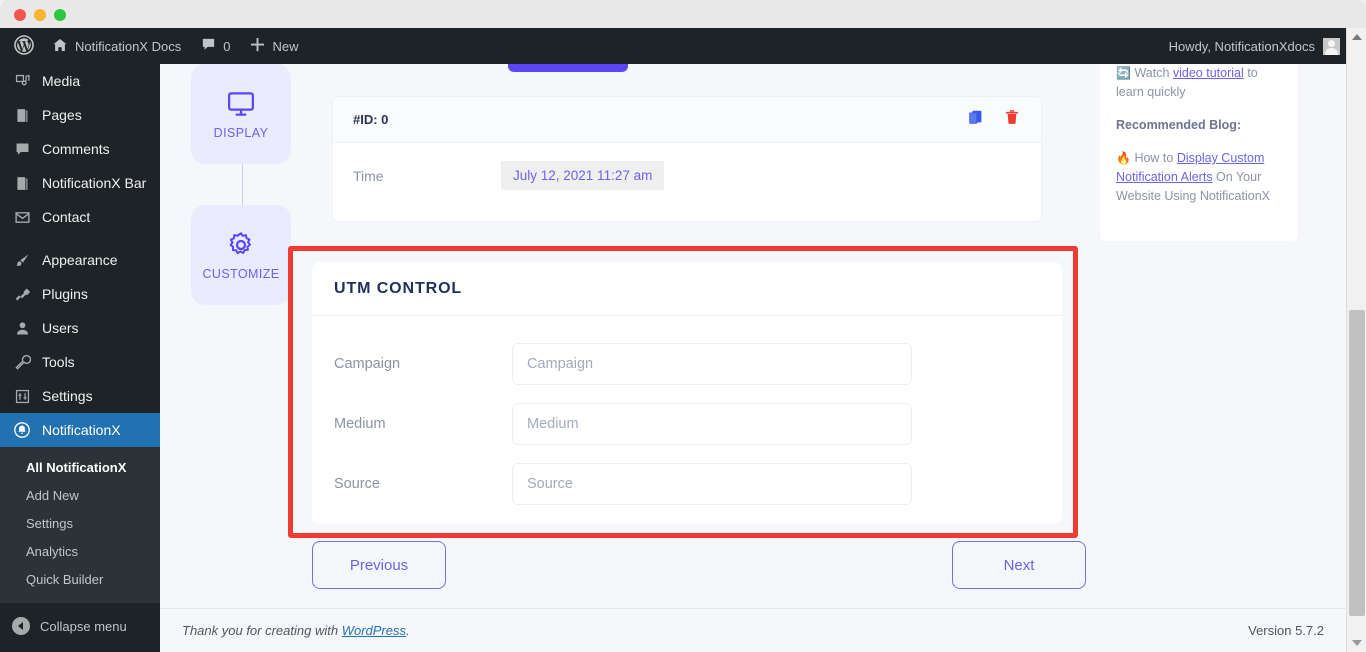  Describe the element at coordinates (262, 630) in the screenshot. I see `footer-thanks-prefix: Thank you for creating with` at that location.